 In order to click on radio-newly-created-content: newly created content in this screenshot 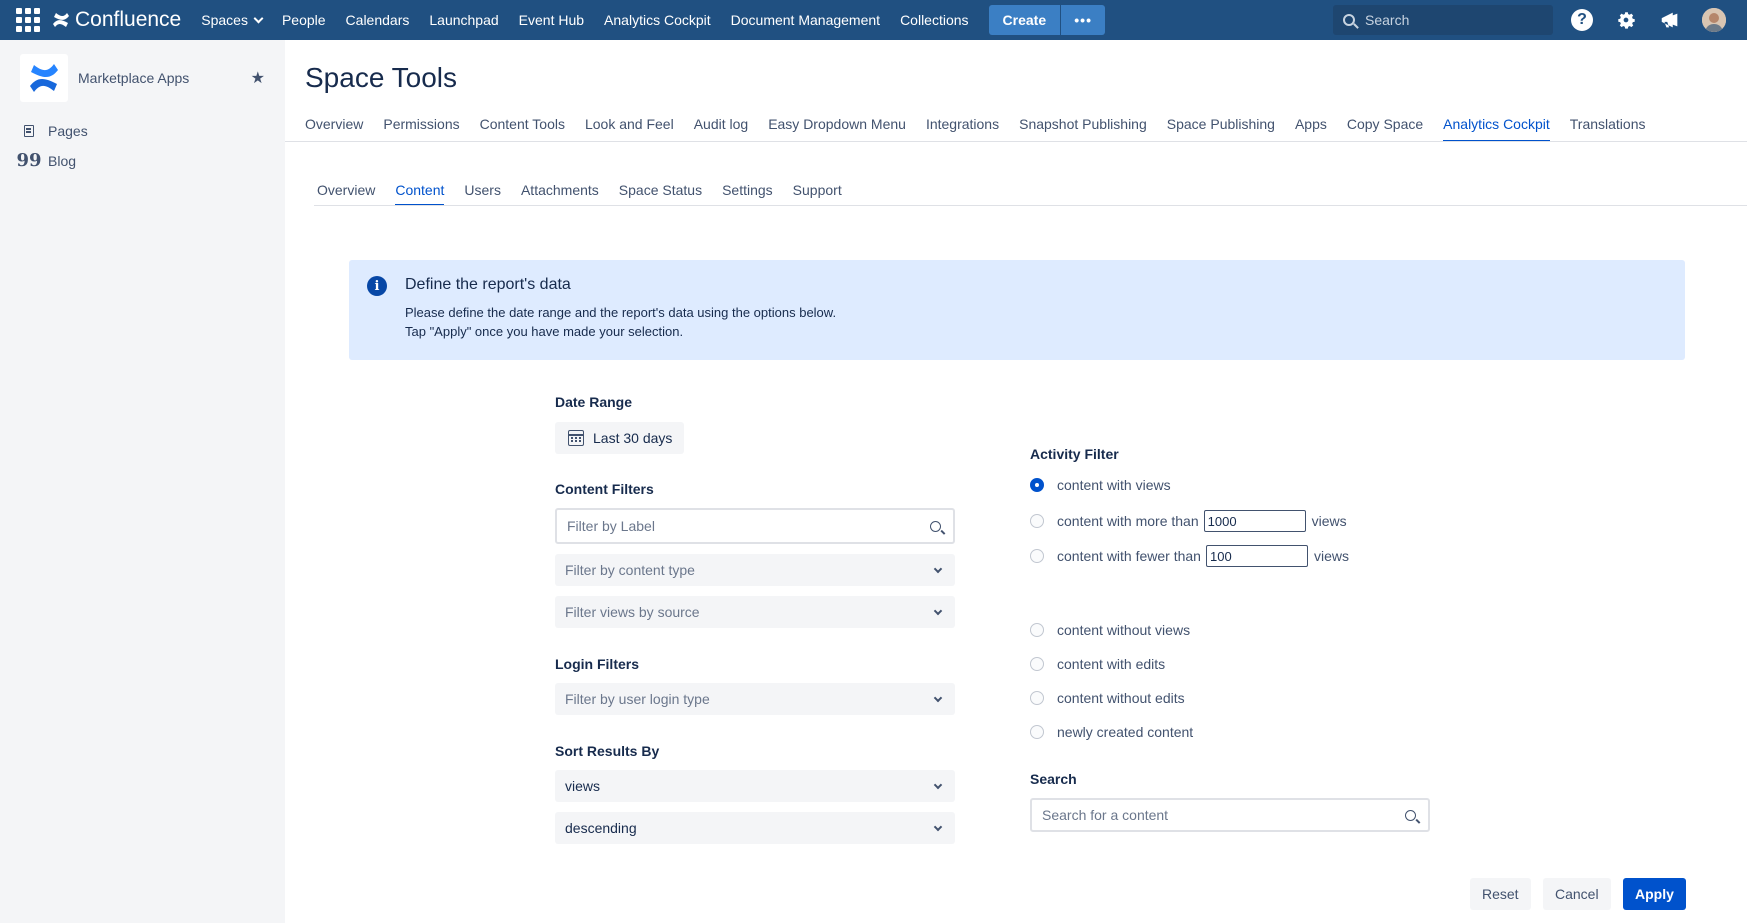, I will do `click(1111, 732)`.